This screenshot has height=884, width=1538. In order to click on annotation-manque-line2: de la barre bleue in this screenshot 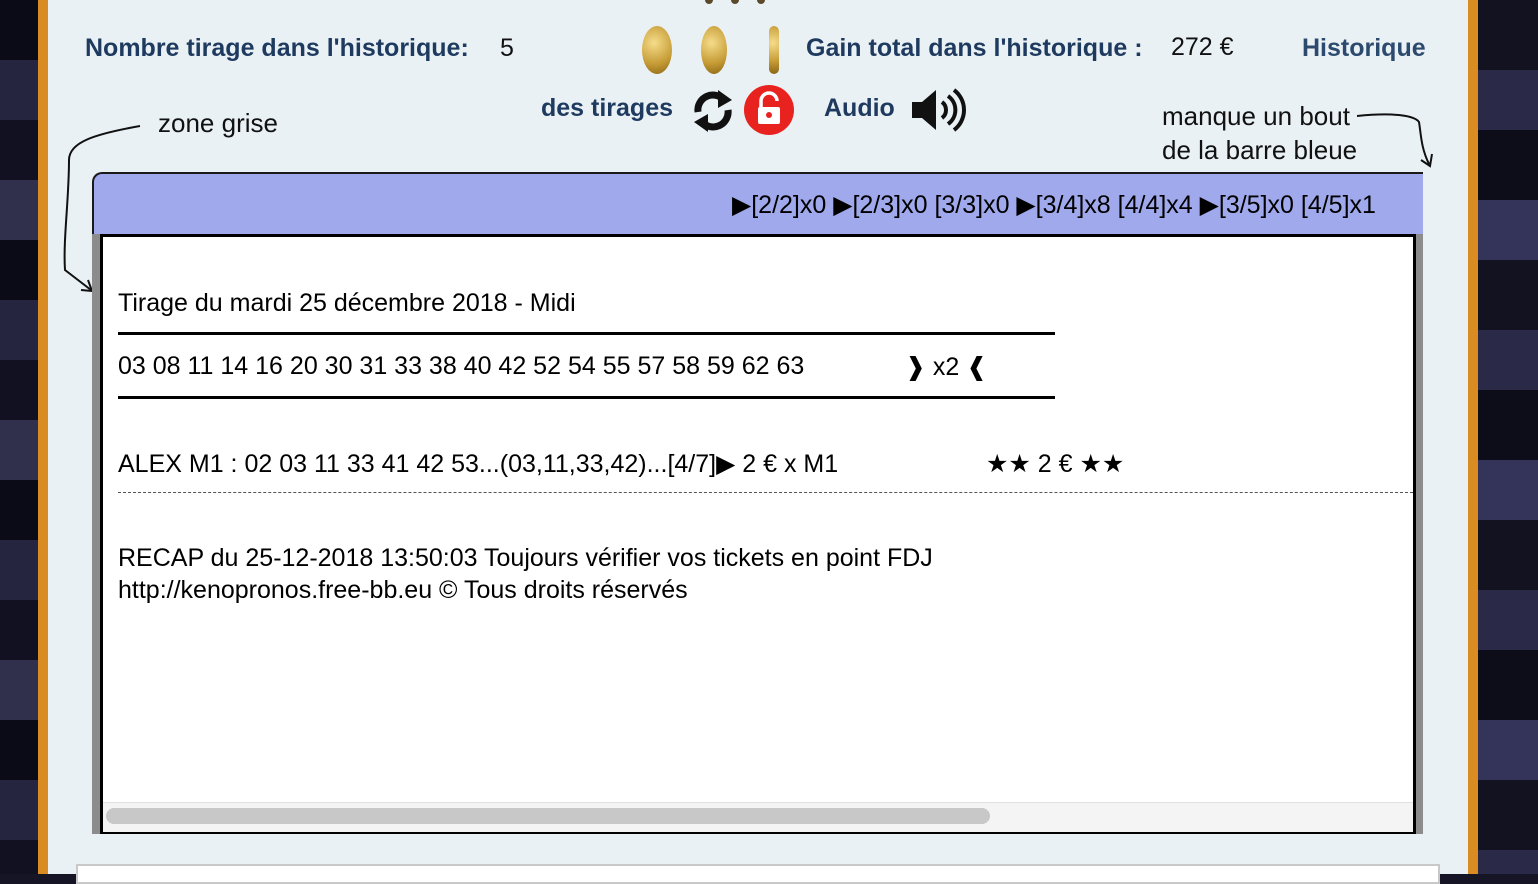, I will do `click(1260, 150)`.